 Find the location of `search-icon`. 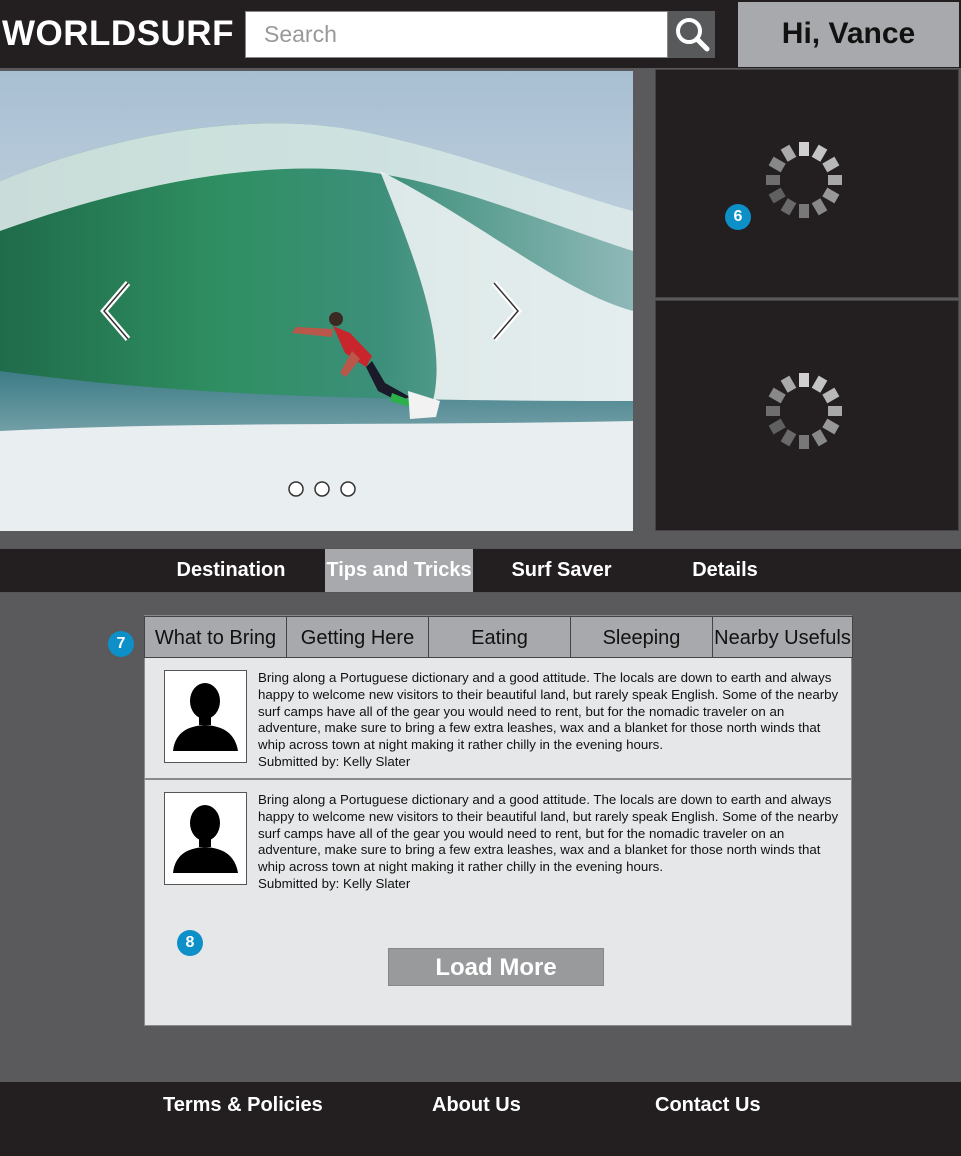

search-icon is located at coordinates (693, 35).